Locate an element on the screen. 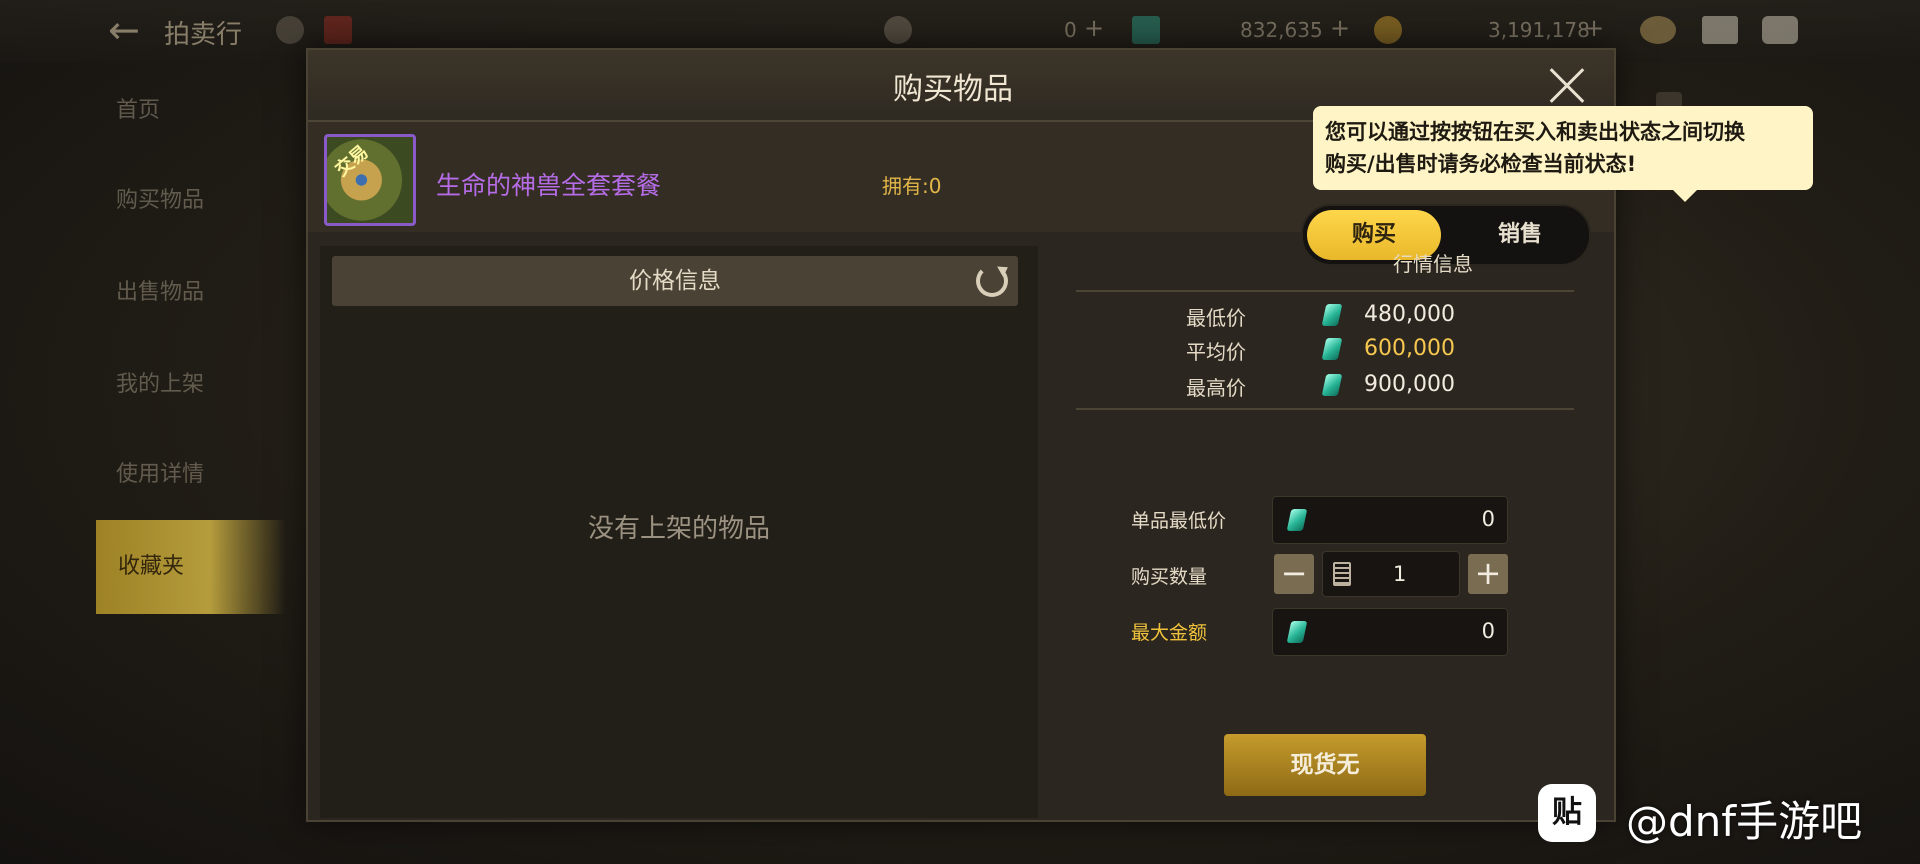 The height and width of the screenshot is (864, 1920). quantity-label: 购买数量 is located at coordinates (1169, 577).